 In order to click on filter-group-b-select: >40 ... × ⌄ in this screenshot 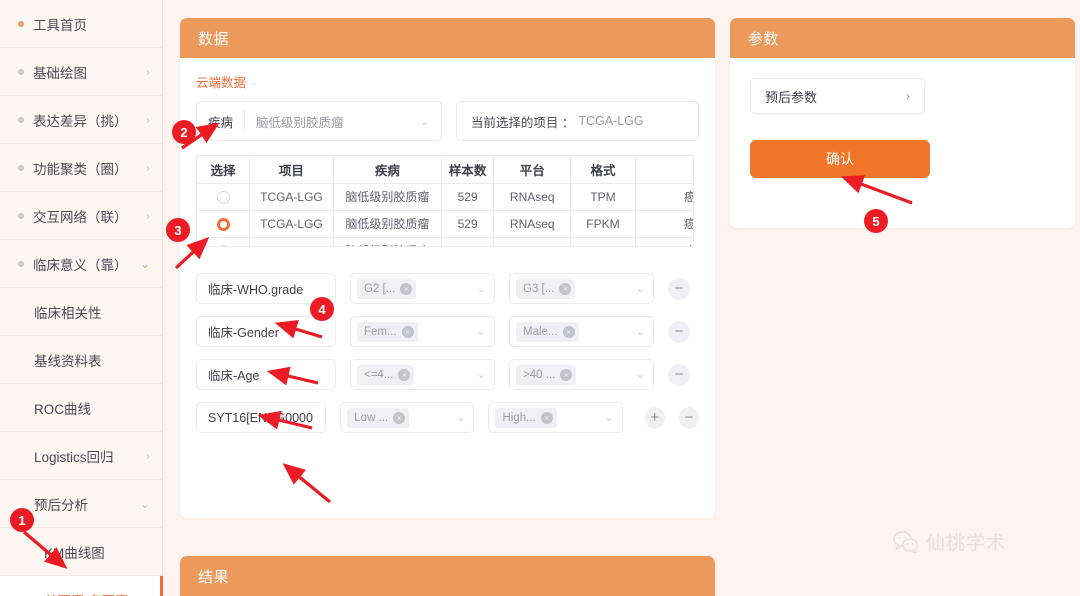, I will do `click(581, 374)`.